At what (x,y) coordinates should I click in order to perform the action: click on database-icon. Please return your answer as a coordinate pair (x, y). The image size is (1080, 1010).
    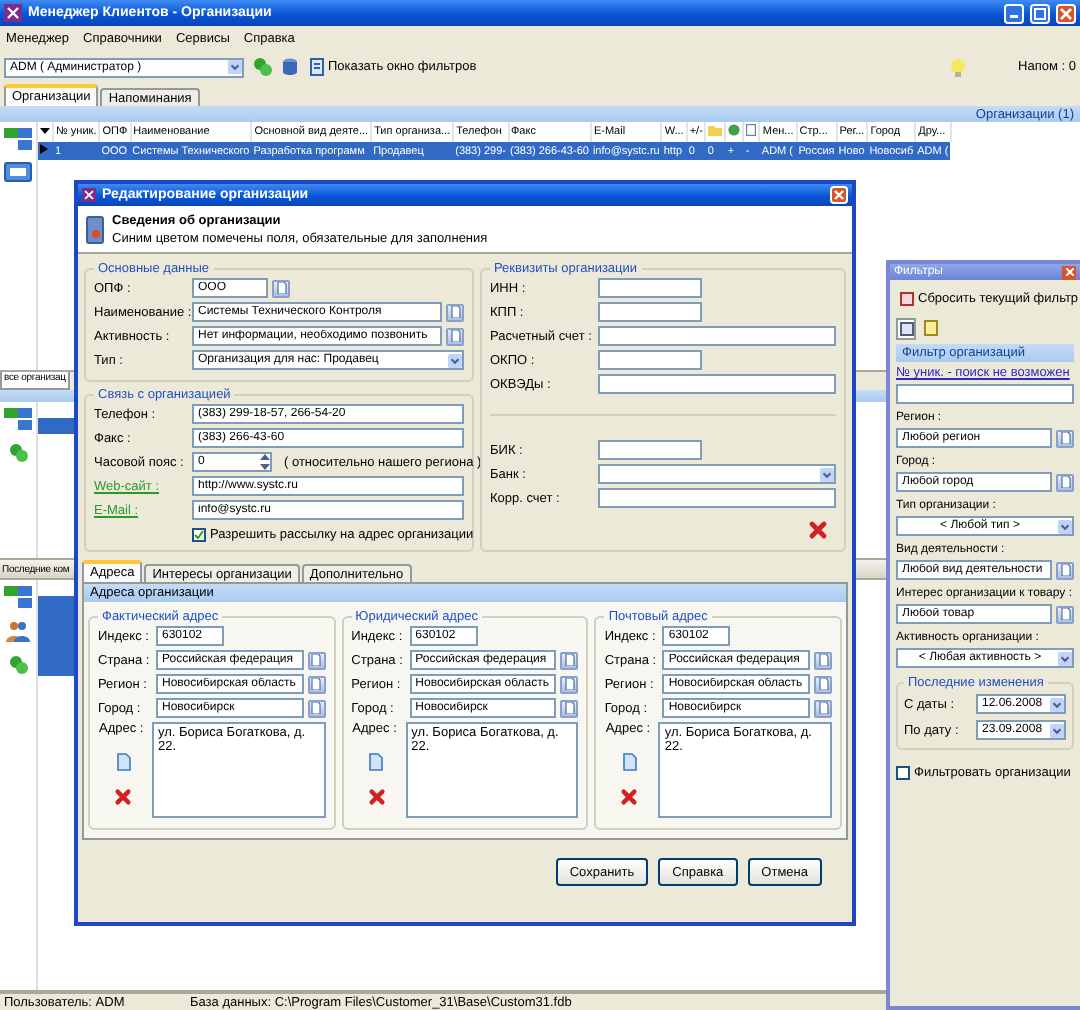
    Looking at the image, I should click on (290, 67).